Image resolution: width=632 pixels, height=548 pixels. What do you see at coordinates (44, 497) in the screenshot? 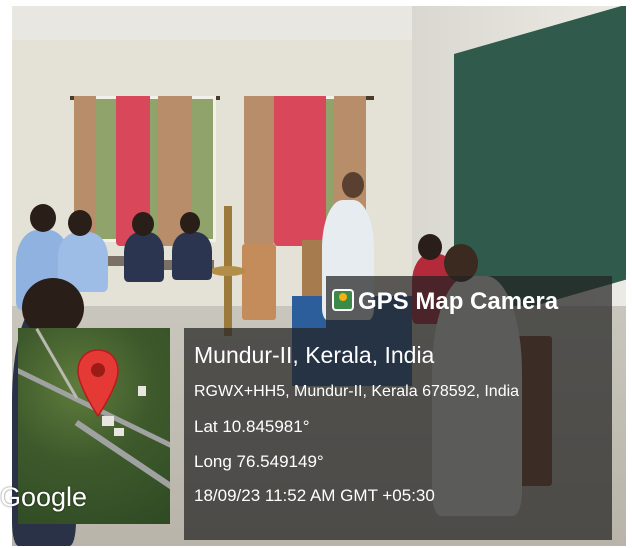
I see `google-logo: Google` at bounding box center [44, 497].